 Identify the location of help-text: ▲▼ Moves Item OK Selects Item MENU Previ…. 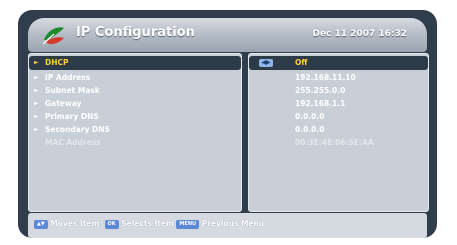
(149, 224).